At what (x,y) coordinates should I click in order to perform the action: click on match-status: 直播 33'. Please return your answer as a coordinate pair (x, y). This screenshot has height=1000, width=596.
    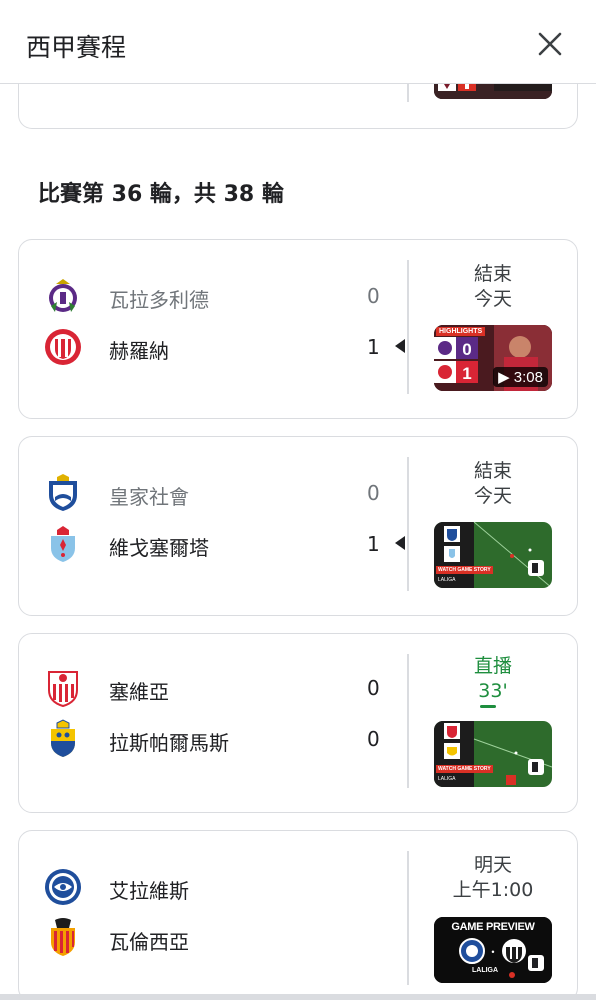
    Looking at the image, I should click on (493, 679).